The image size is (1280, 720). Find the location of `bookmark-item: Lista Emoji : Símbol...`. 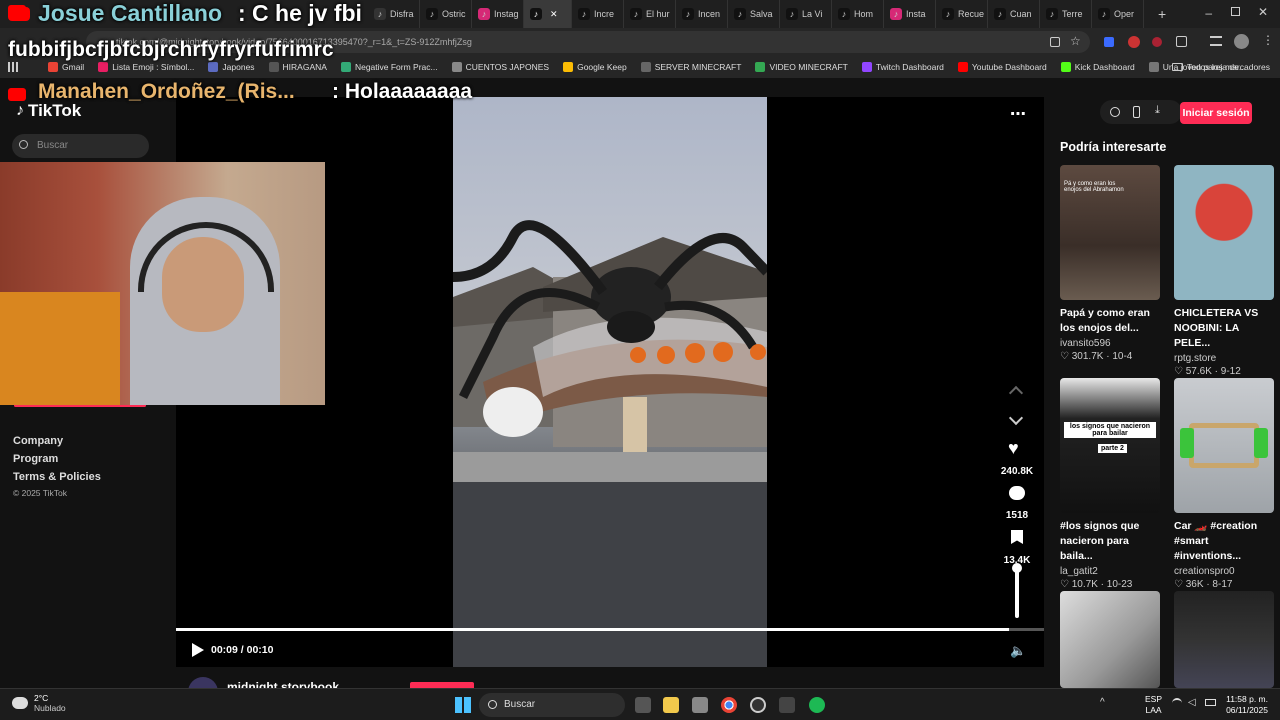

bookmark-item: Lista Emoji : Símbol... is located at coordinates (146, 67).